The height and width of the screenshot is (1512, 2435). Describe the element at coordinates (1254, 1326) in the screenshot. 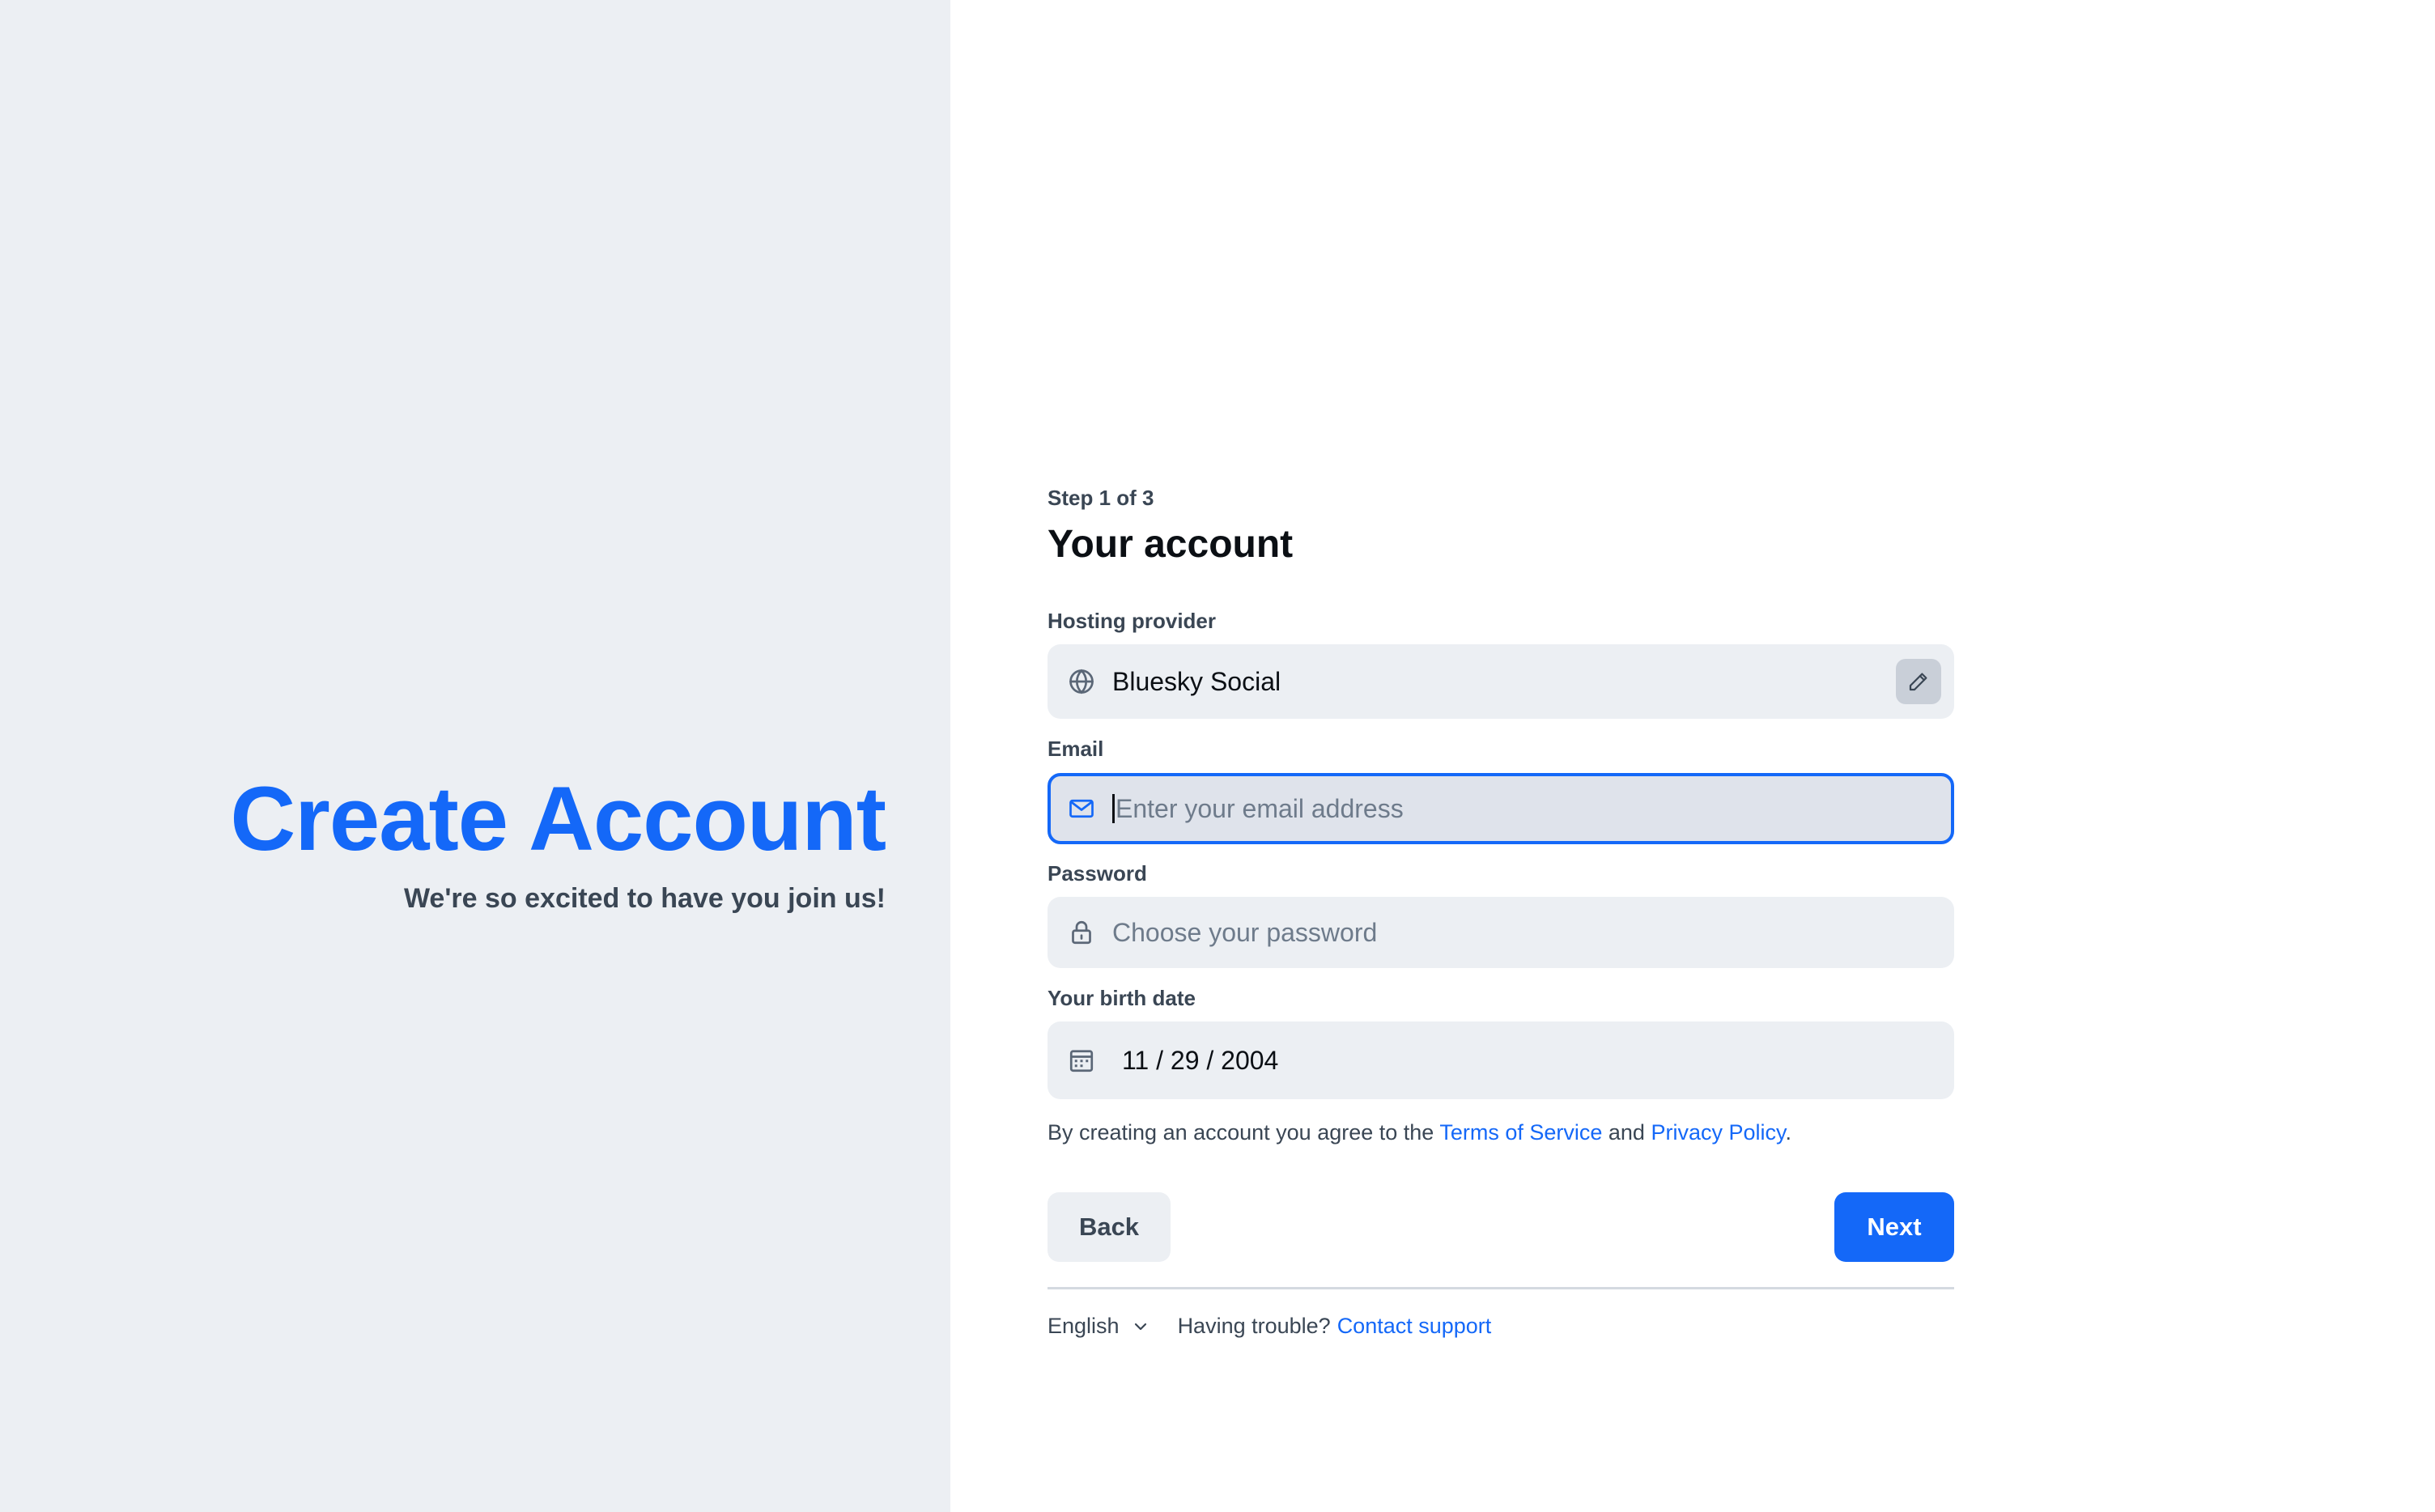

I see `trouble-text: Having trouble?` at that location.